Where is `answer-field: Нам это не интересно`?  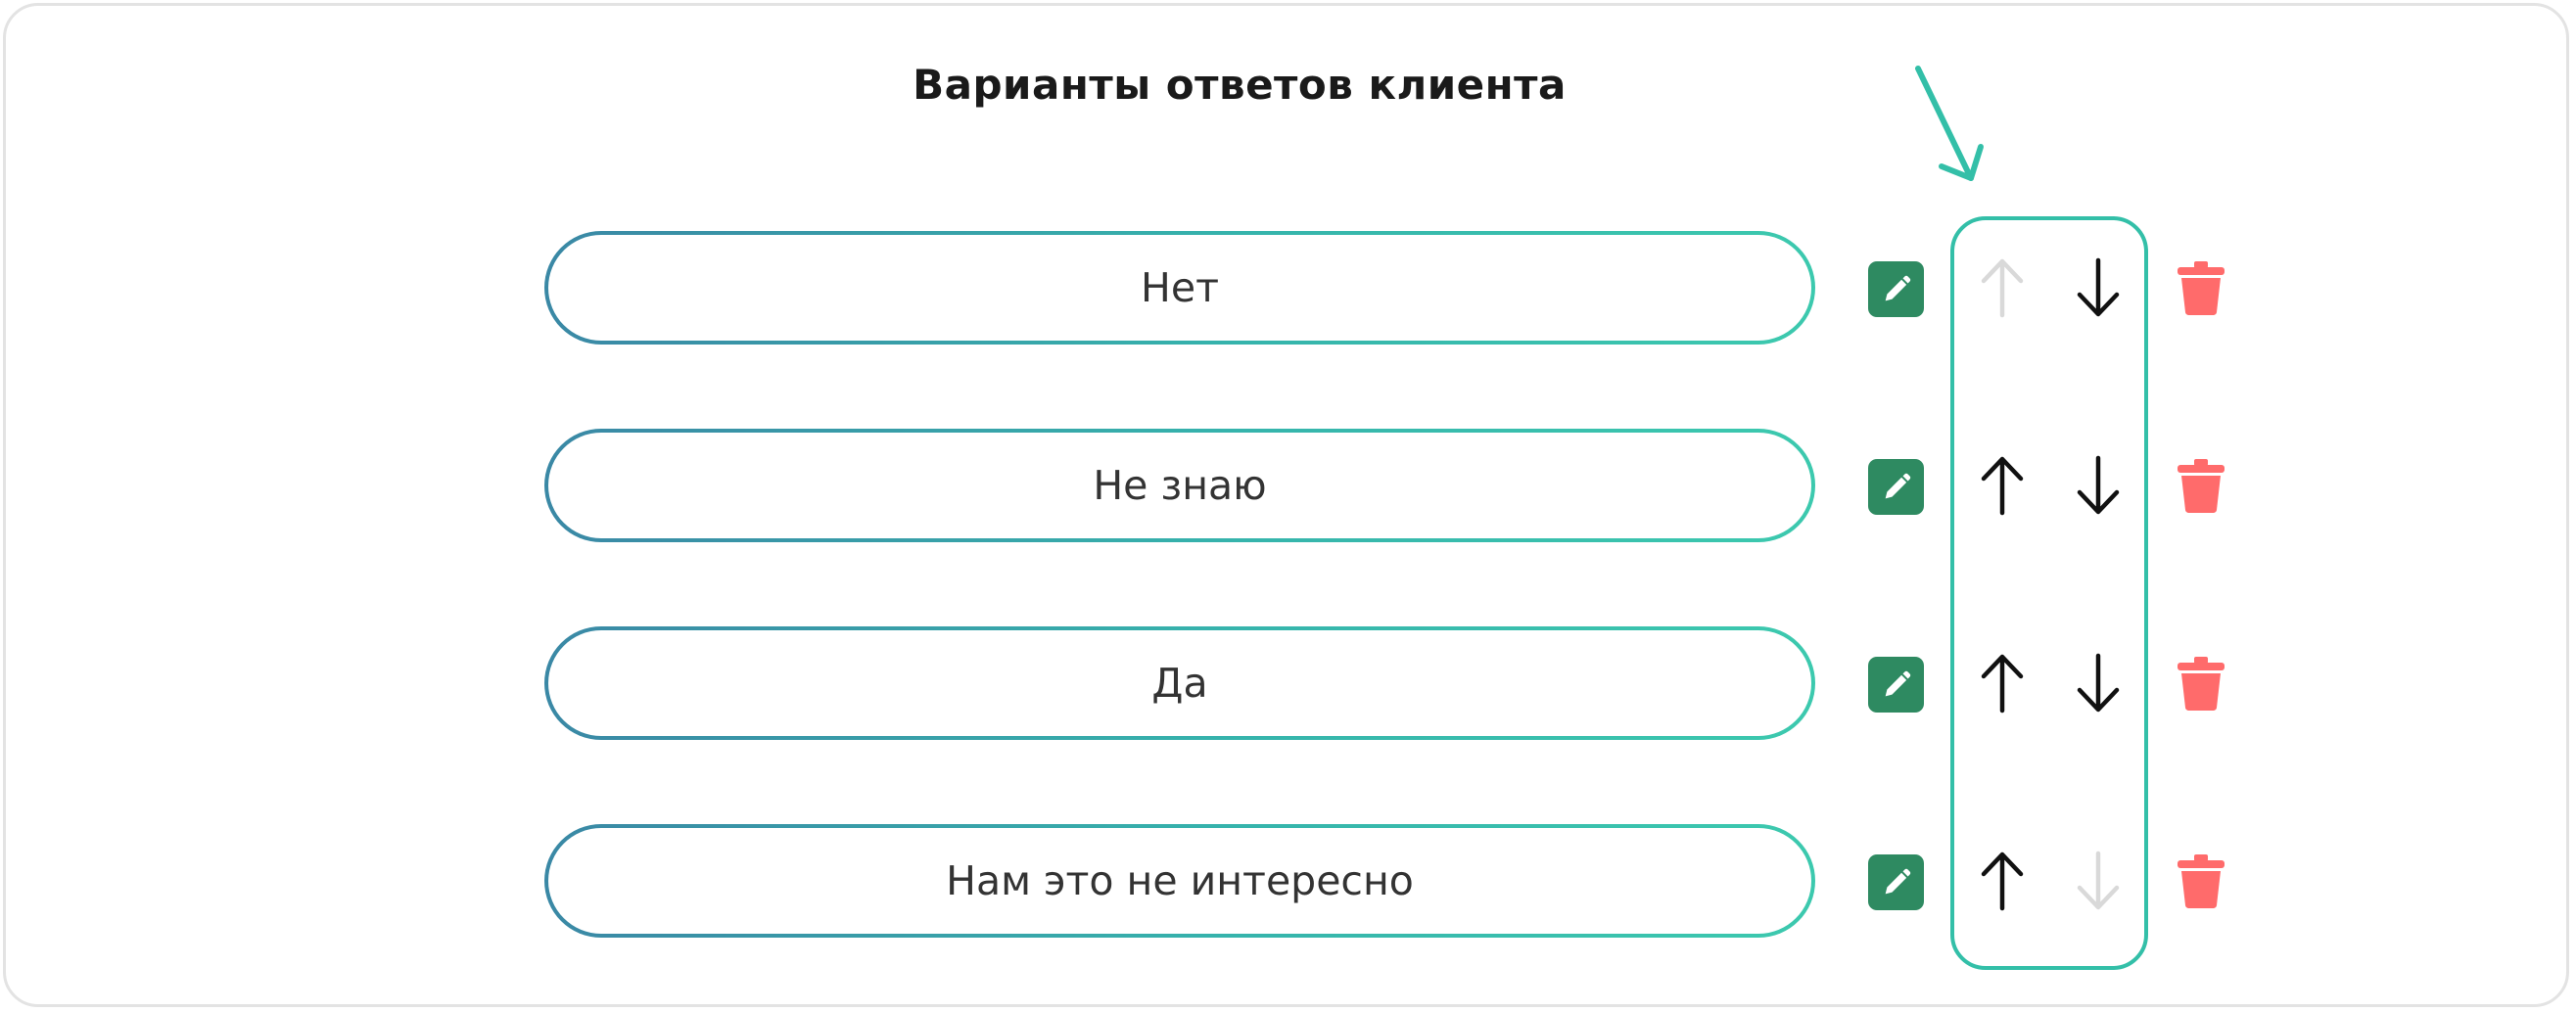
answer-field: Нам это не интересно is located at coordinates (1179, 881).